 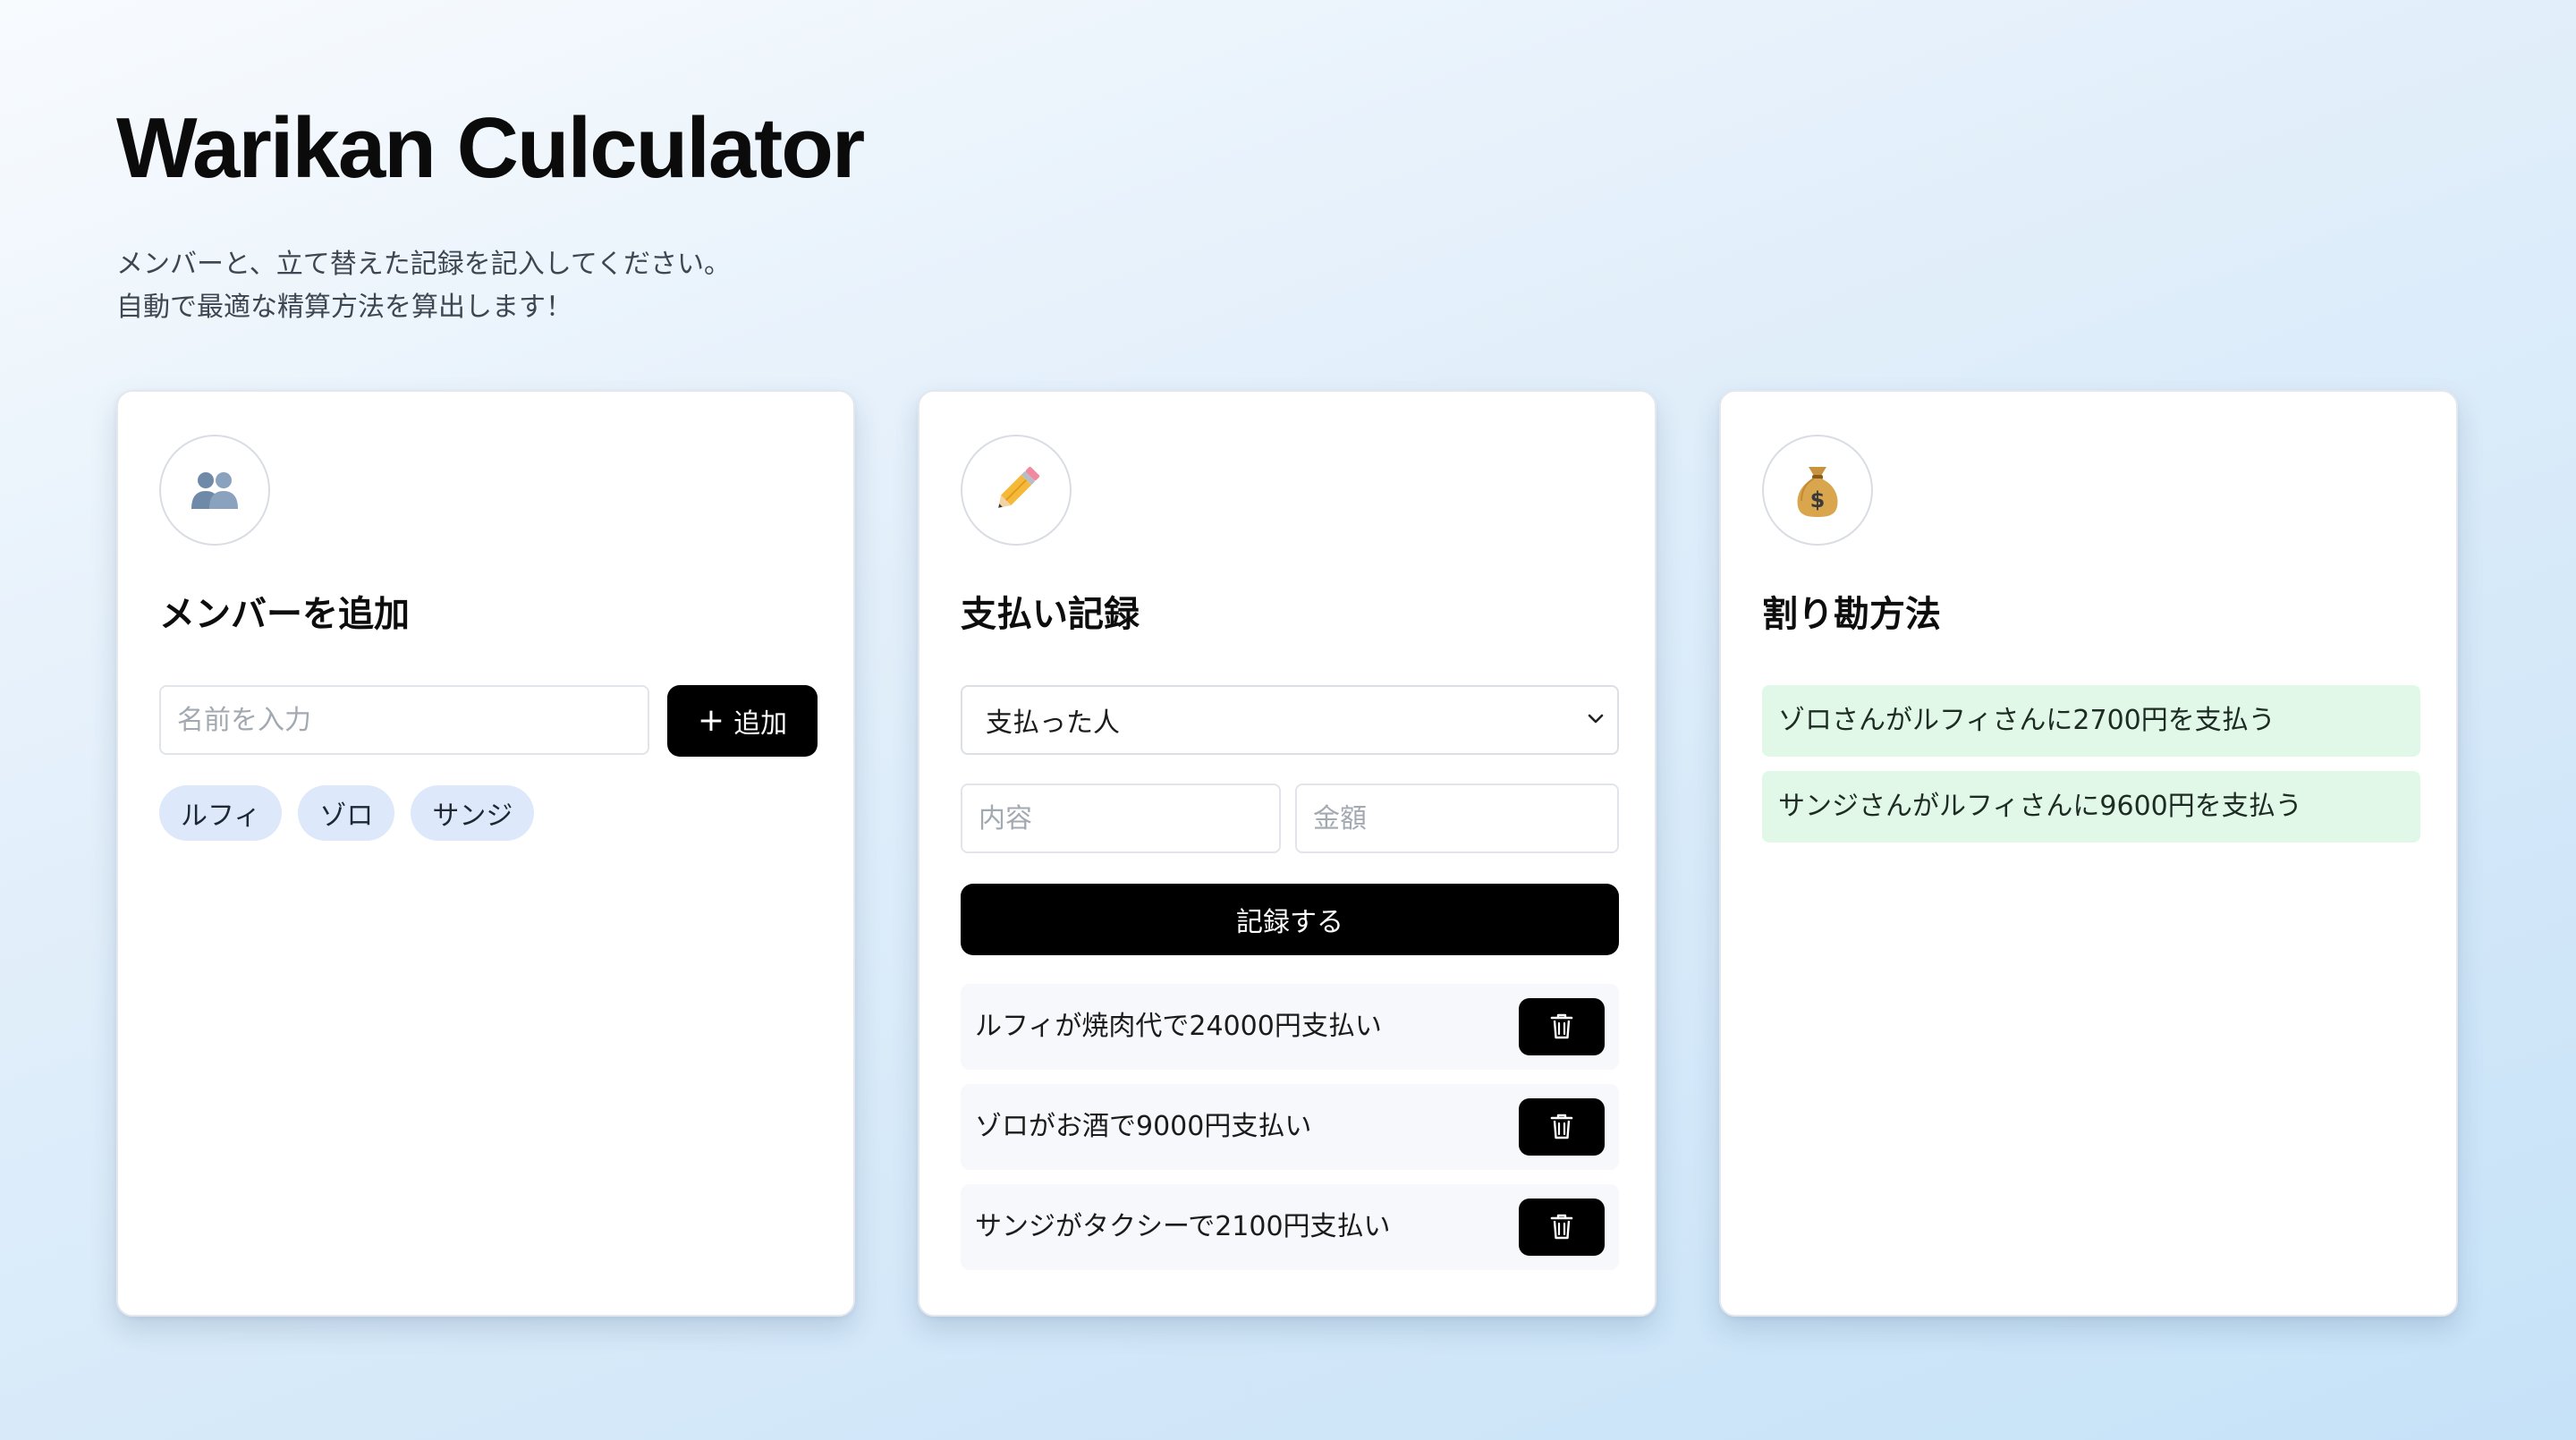 I want to click on payment-text: ルフィが焼肉代で24000円支払い, so click(x=1178, y=1026).